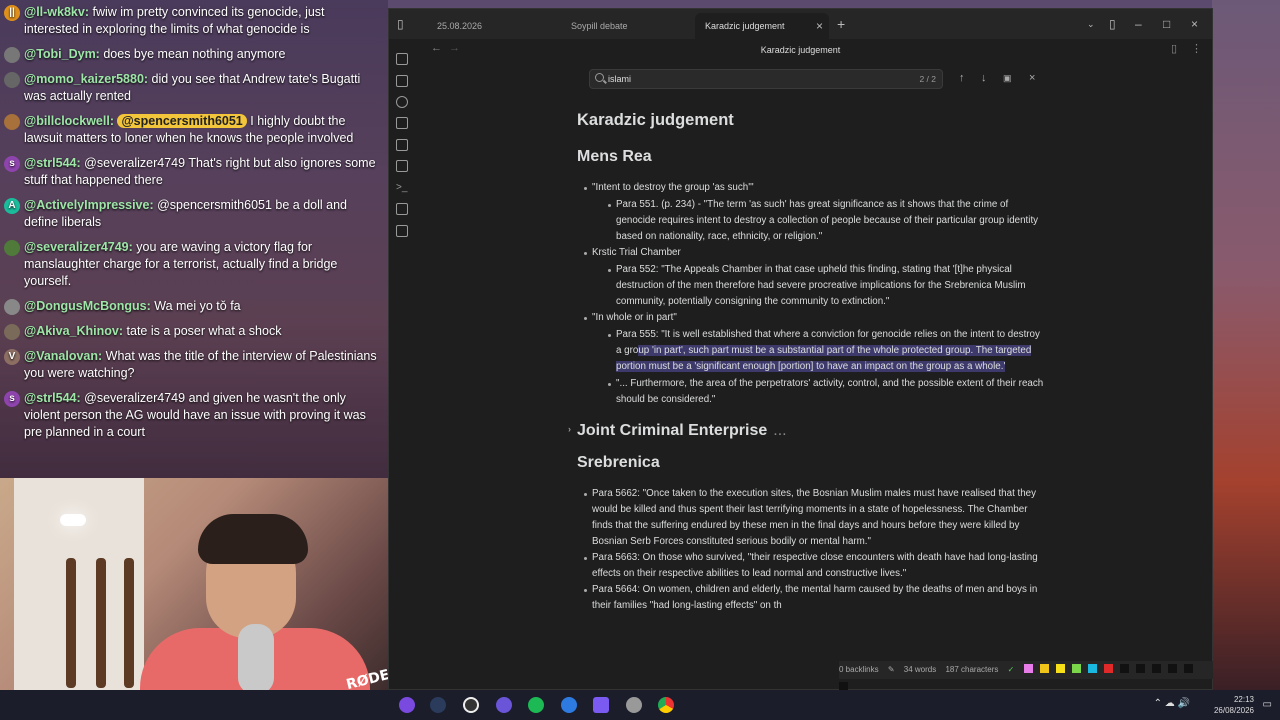  What do you see at coordinates (402, 188) in the screenshot?
I see `command-palette-icon: >_` at bounding box center [402, 188].